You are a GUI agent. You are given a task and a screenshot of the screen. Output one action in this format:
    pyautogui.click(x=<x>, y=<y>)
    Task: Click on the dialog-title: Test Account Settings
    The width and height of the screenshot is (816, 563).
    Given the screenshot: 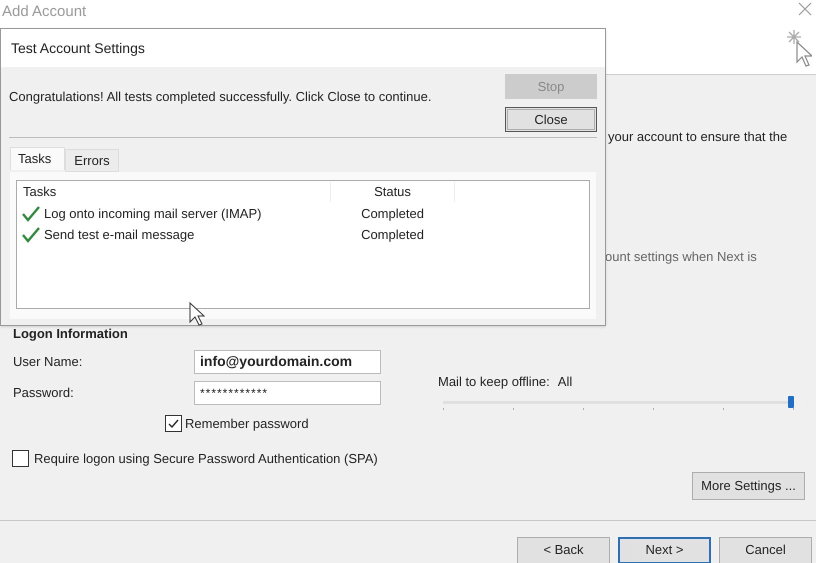 What is the action you would take?
    pyautogui.click(x=78, y=48)
    